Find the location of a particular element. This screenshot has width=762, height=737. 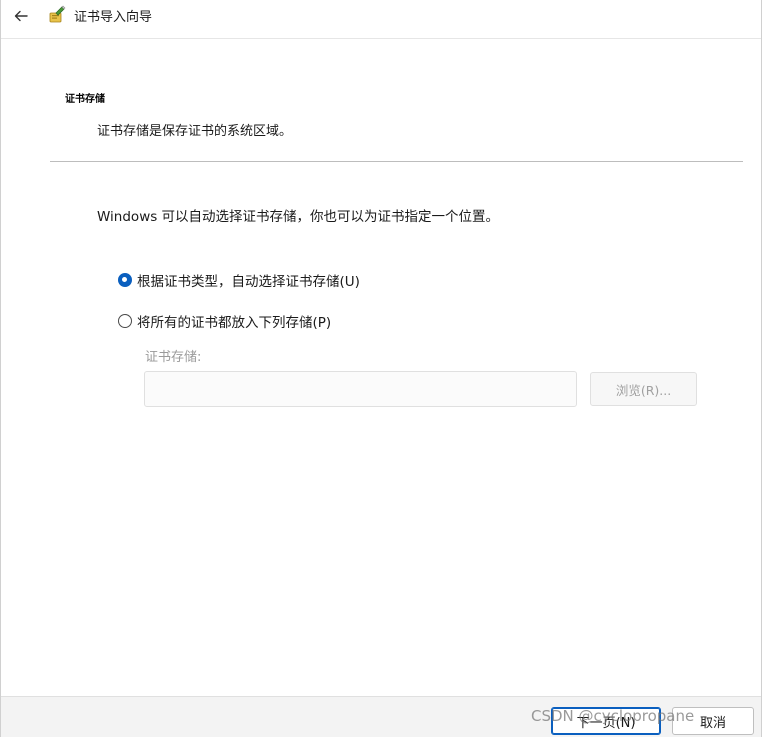

radio-place-all-in-store: 将所有的证书都放入下列存储(P) is located at coordinates (224, 321).